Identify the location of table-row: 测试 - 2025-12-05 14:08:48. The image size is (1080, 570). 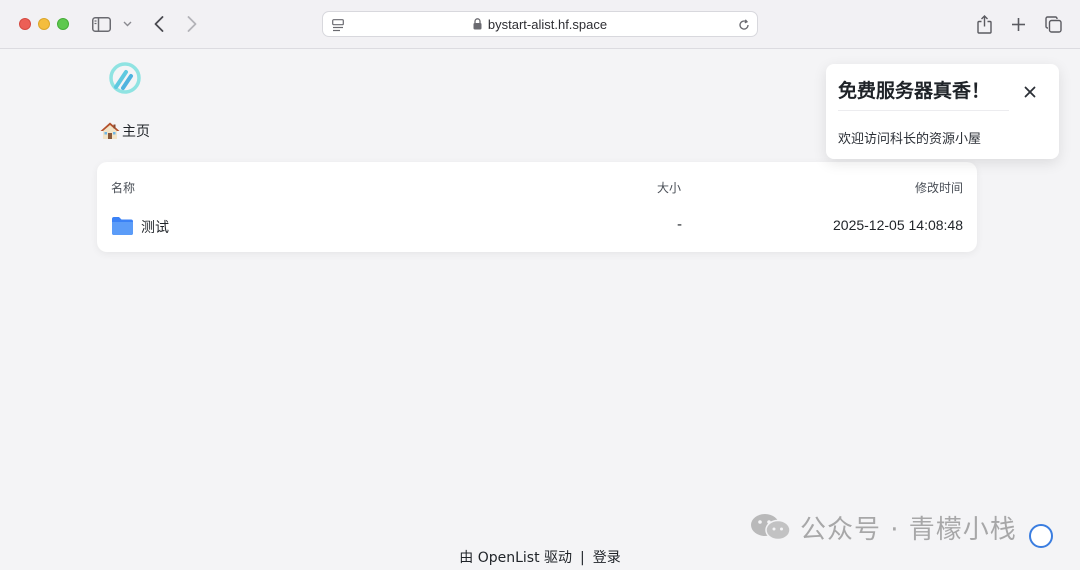
(537, 226).